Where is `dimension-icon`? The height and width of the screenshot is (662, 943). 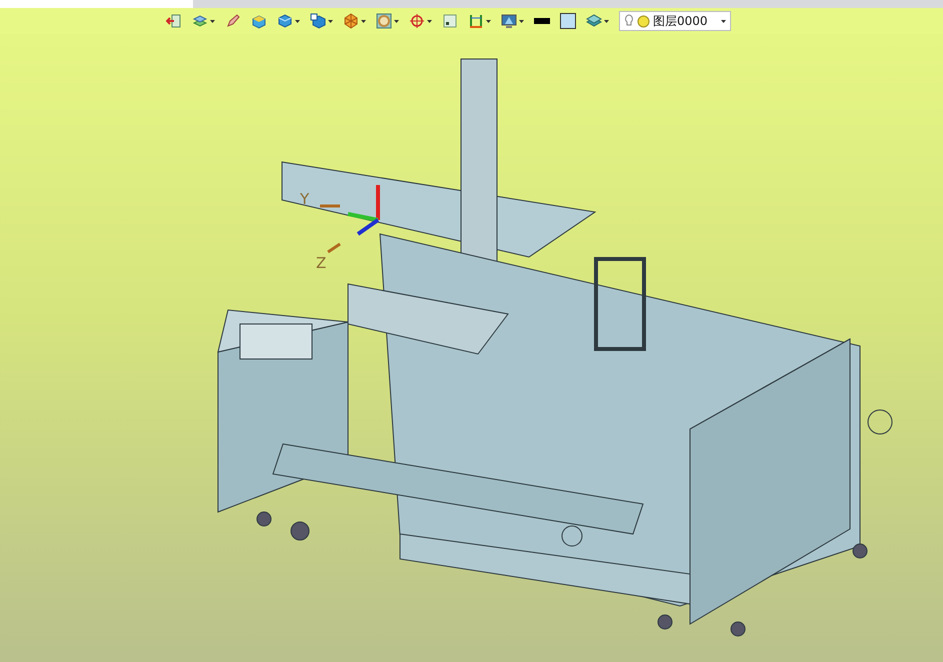
dimension-icon is located at coordinates (476, 21).